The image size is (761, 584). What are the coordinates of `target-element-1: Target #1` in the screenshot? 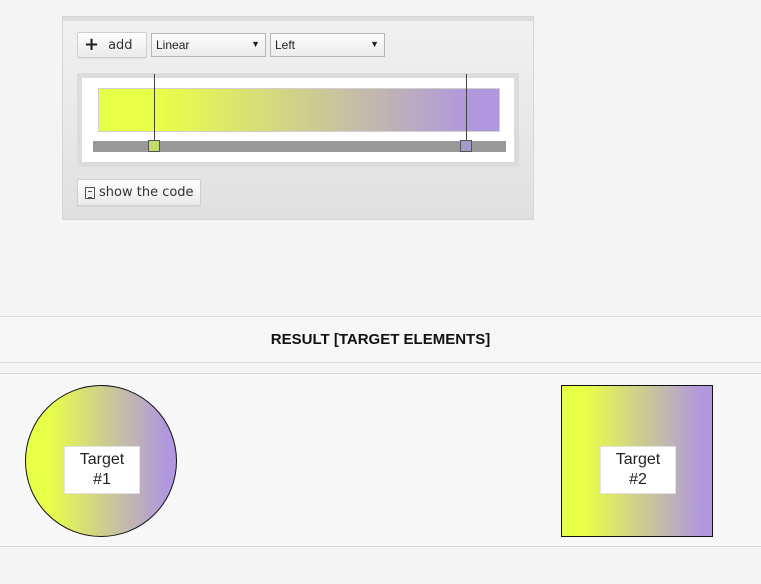 It's located at (101, 461).